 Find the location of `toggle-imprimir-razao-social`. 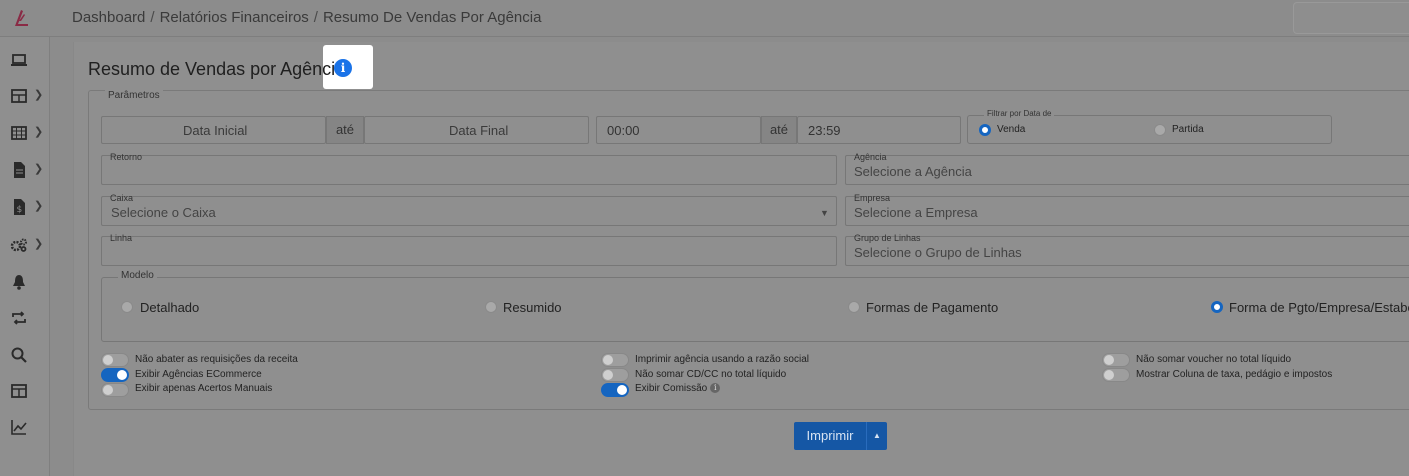

toggle-imprimir-razao-social is located at coordinates (615, 360).